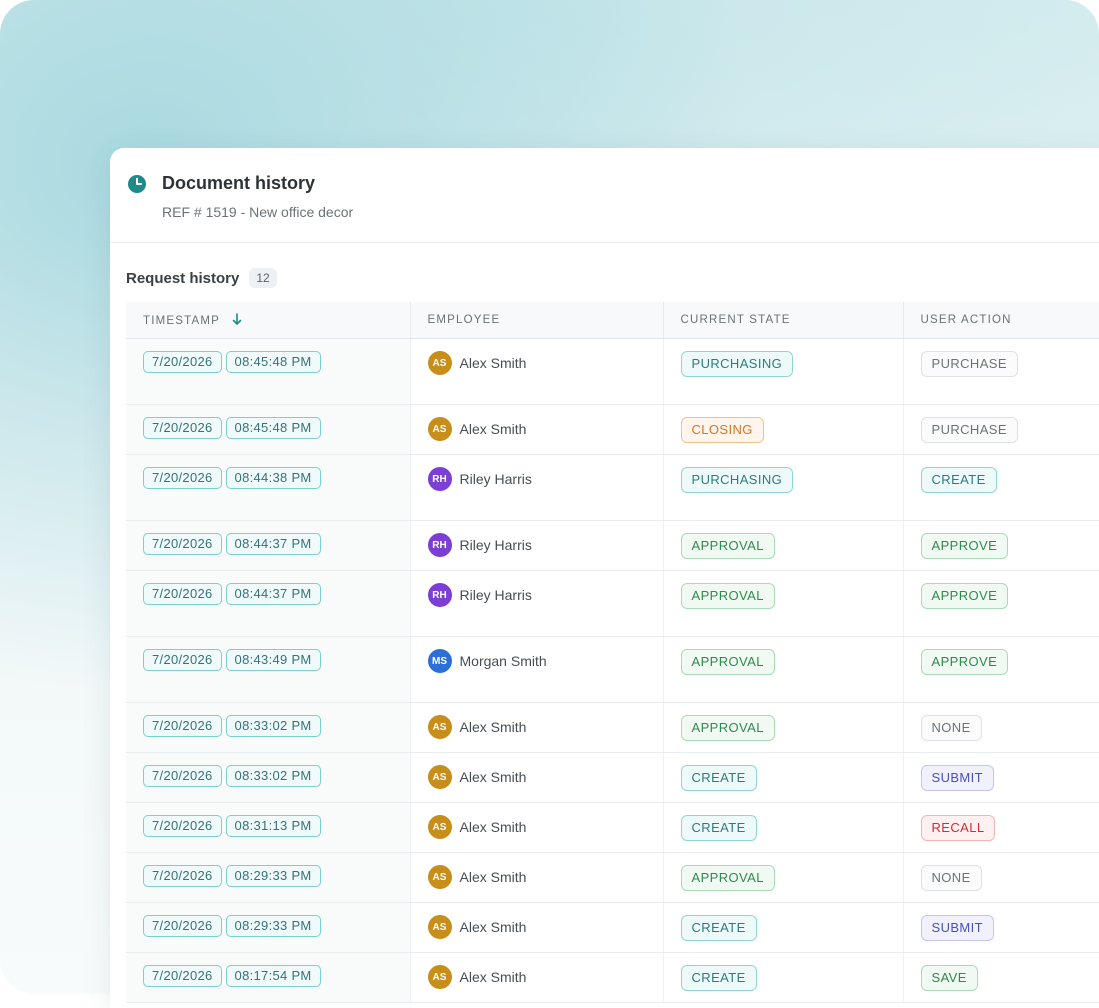 The image size is (1099, 1008). I want to click on column-label: EMPLOYEE, so click(464, 320).